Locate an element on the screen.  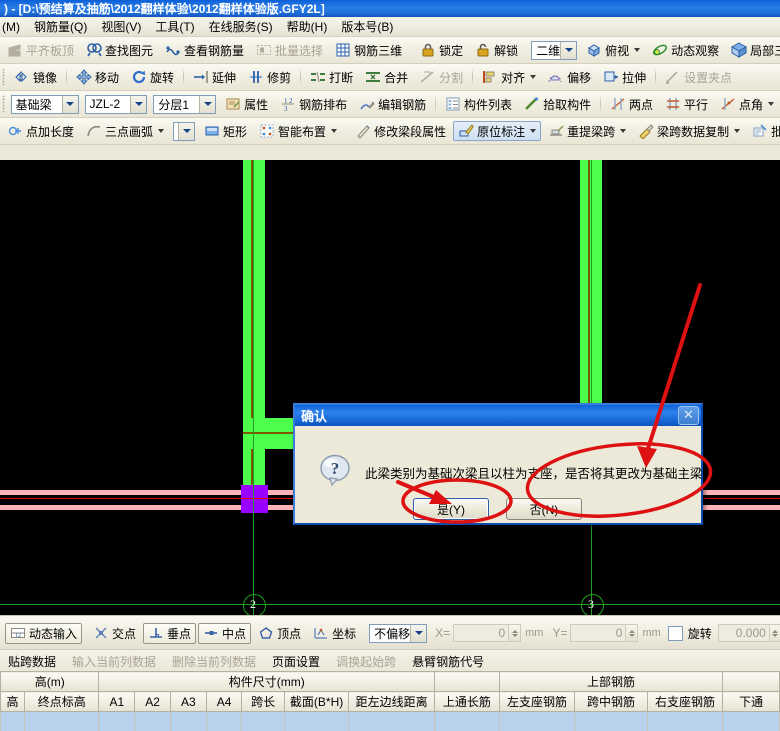
grid-column-header-5: A4 is located at coordinates (224, 701).